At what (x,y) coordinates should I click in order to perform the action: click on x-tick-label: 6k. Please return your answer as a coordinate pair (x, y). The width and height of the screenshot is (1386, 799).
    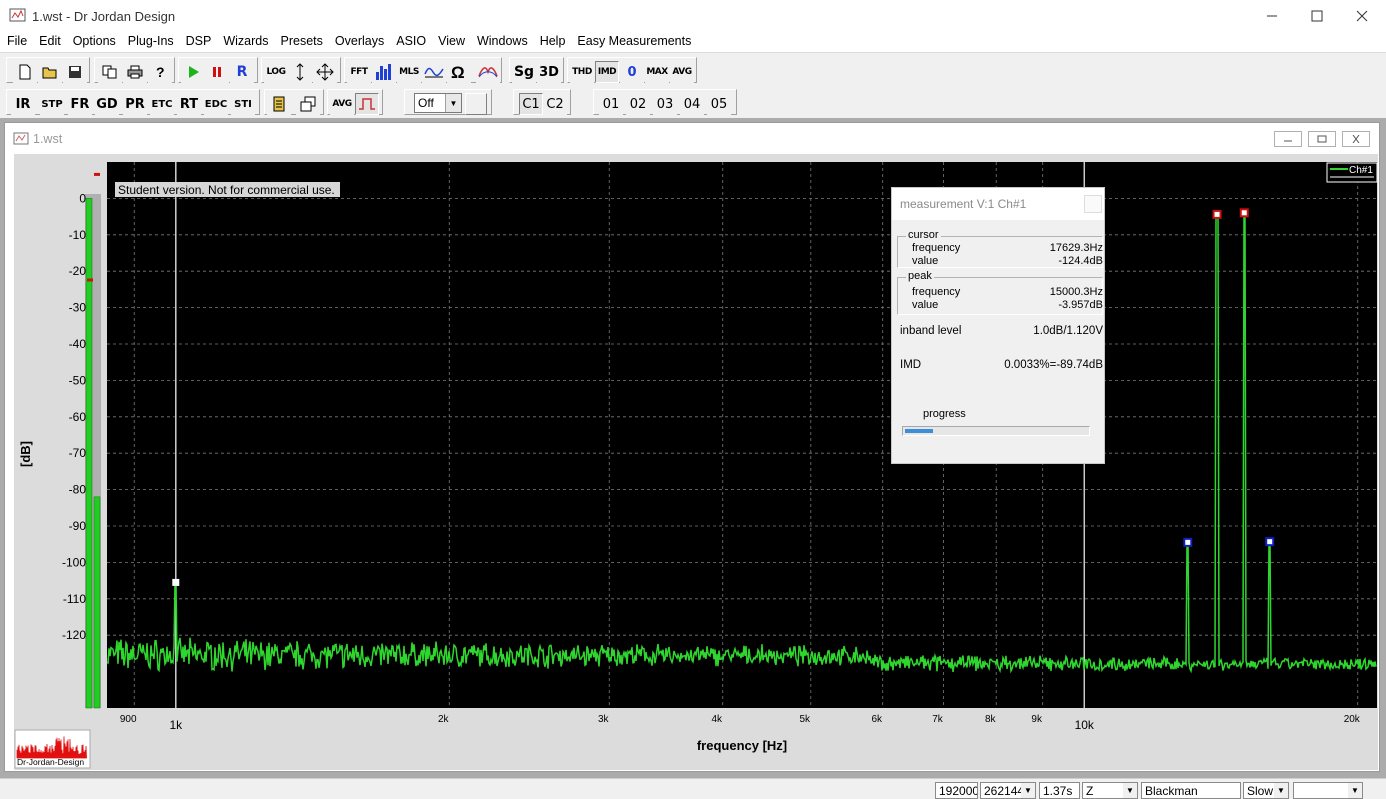
    Looking at the image, I should click on (877, 719).